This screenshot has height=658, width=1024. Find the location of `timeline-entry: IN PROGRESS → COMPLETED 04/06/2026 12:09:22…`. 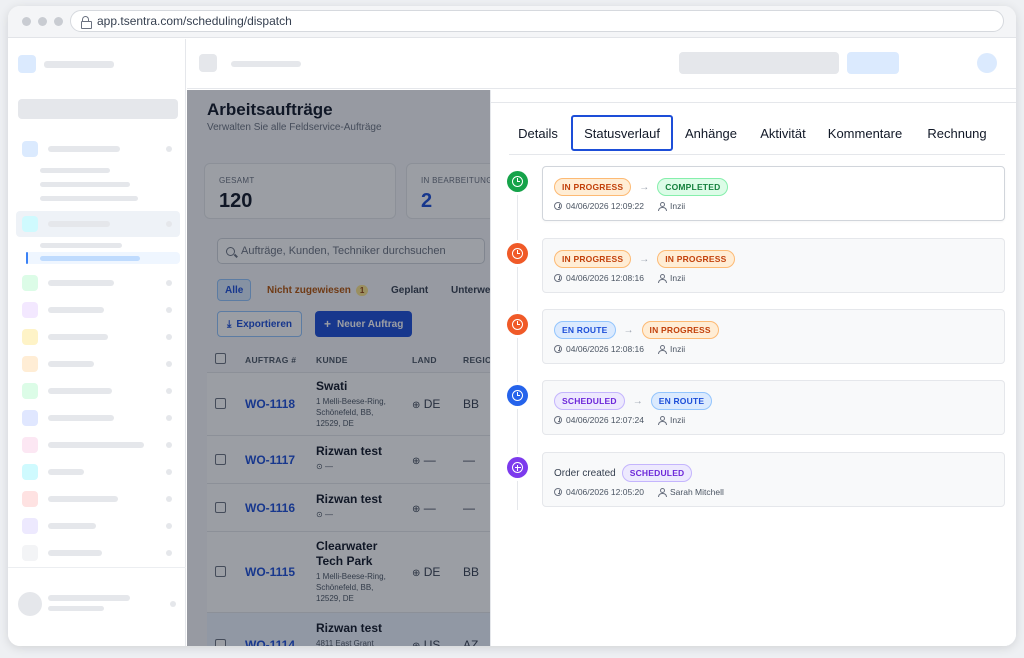

timeline-entry: IN PROGRESS → COMPLETED 04/06/2026 12:09:22… is located at coordinates (773, 193).